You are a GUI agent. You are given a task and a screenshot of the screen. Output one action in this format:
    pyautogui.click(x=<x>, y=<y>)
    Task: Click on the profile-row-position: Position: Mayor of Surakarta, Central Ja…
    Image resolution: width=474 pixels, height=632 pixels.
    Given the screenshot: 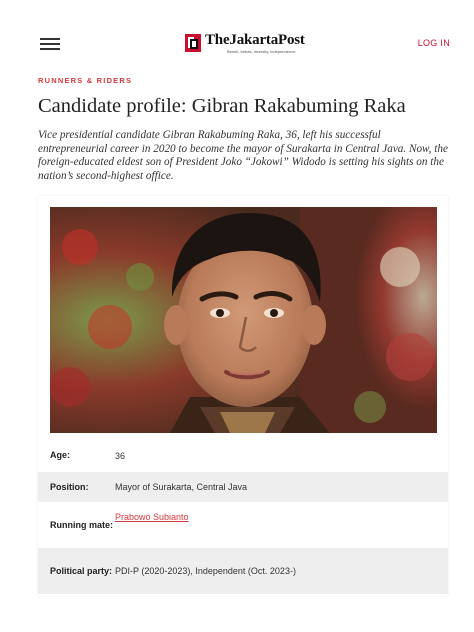 What is the action you would take?
    pyautogui.click(x=243, y=487)
    